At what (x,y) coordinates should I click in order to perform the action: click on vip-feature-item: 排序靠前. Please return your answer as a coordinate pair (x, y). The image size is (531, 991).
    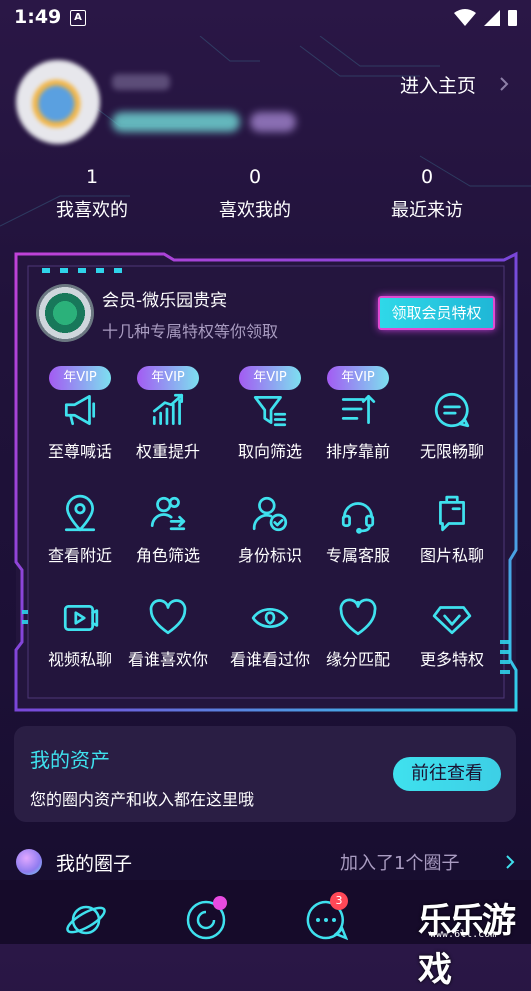
    Looking at the image, I should click on (358, 426).